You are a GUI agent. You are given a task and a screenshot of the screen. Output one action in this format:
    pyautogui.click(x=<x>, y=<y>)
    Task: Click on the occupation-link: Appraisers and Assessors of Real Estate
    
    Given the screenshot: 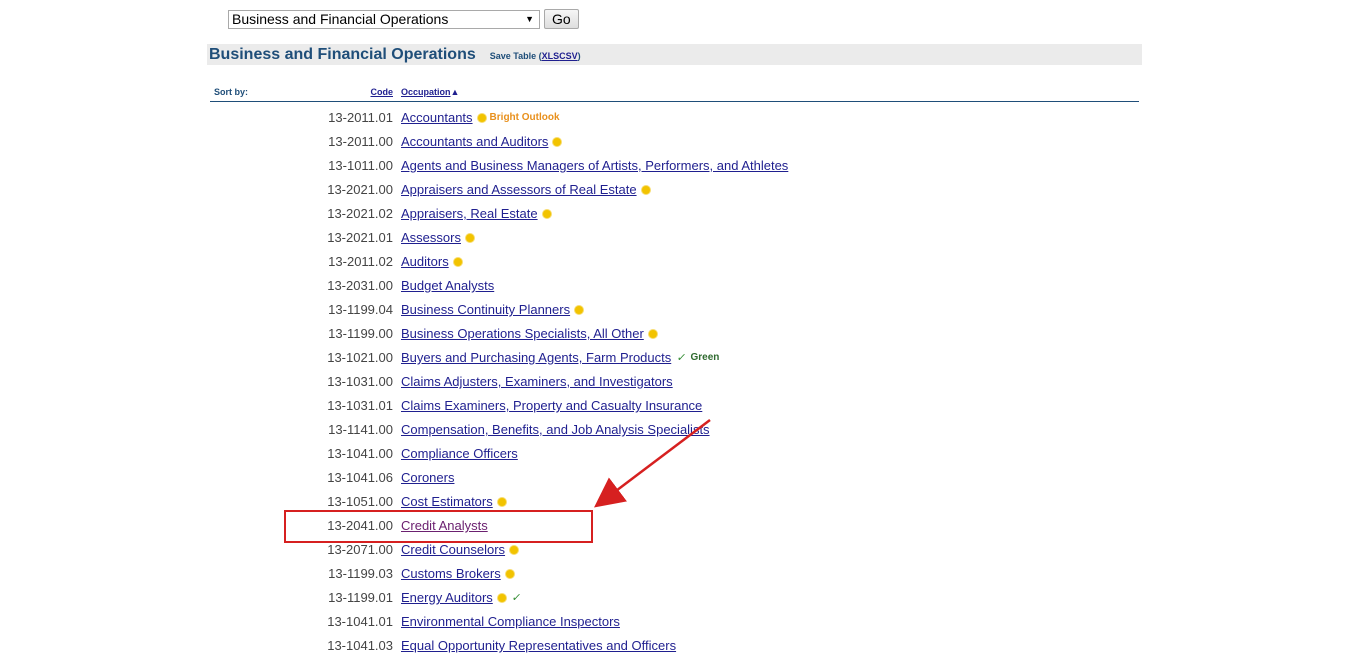 What is the action you would take?
    pyautogui.click(x=519, y=189)
    